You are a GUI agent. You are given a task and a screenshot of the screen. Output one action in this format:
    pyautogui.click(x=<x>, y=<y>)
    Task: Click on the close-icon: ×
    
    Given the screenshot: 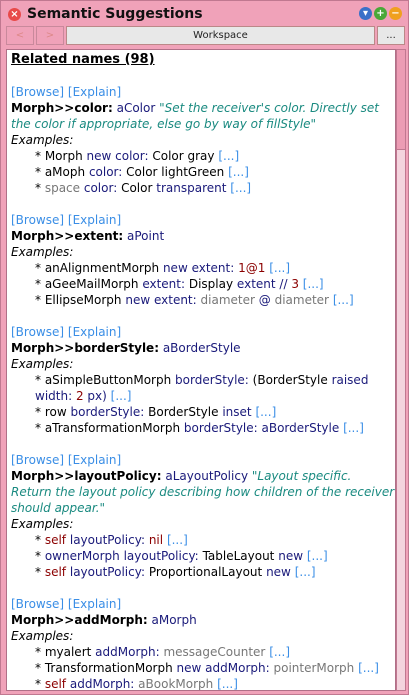 What is the action you would take?
    pyautogui.click(x=14, y=14)
    